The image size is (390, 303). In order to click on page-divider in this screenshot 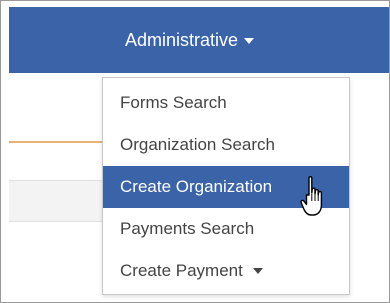, I will do `click(59, 142)`.